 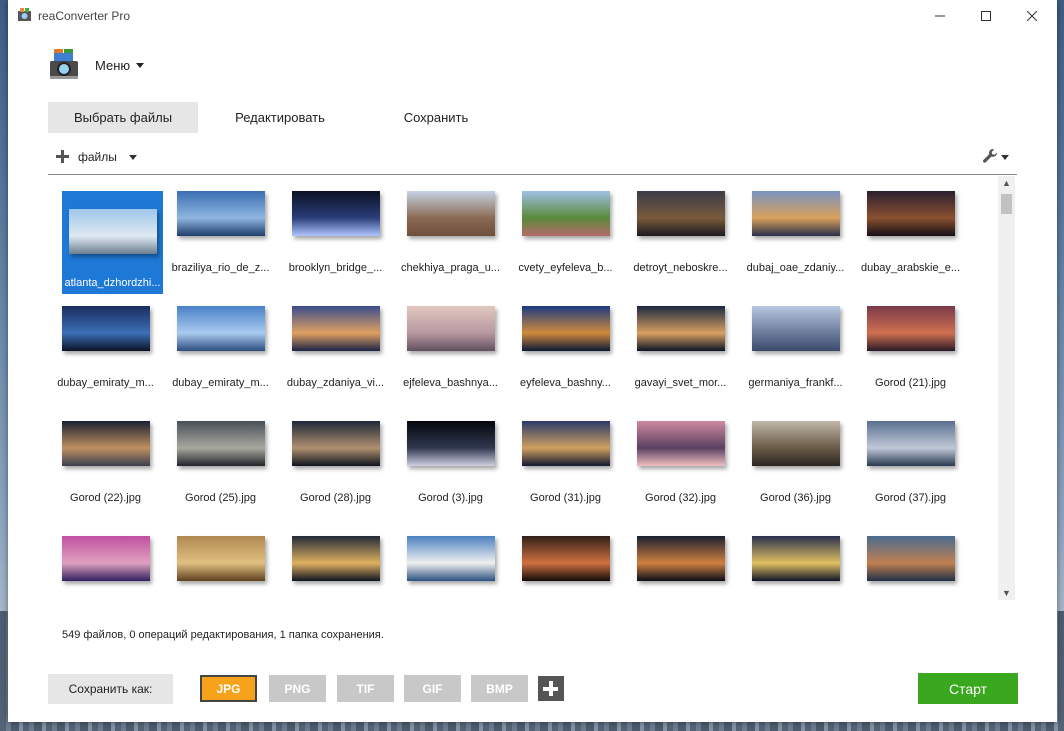 I want to click on add-icon, so click(x=62, y=156).